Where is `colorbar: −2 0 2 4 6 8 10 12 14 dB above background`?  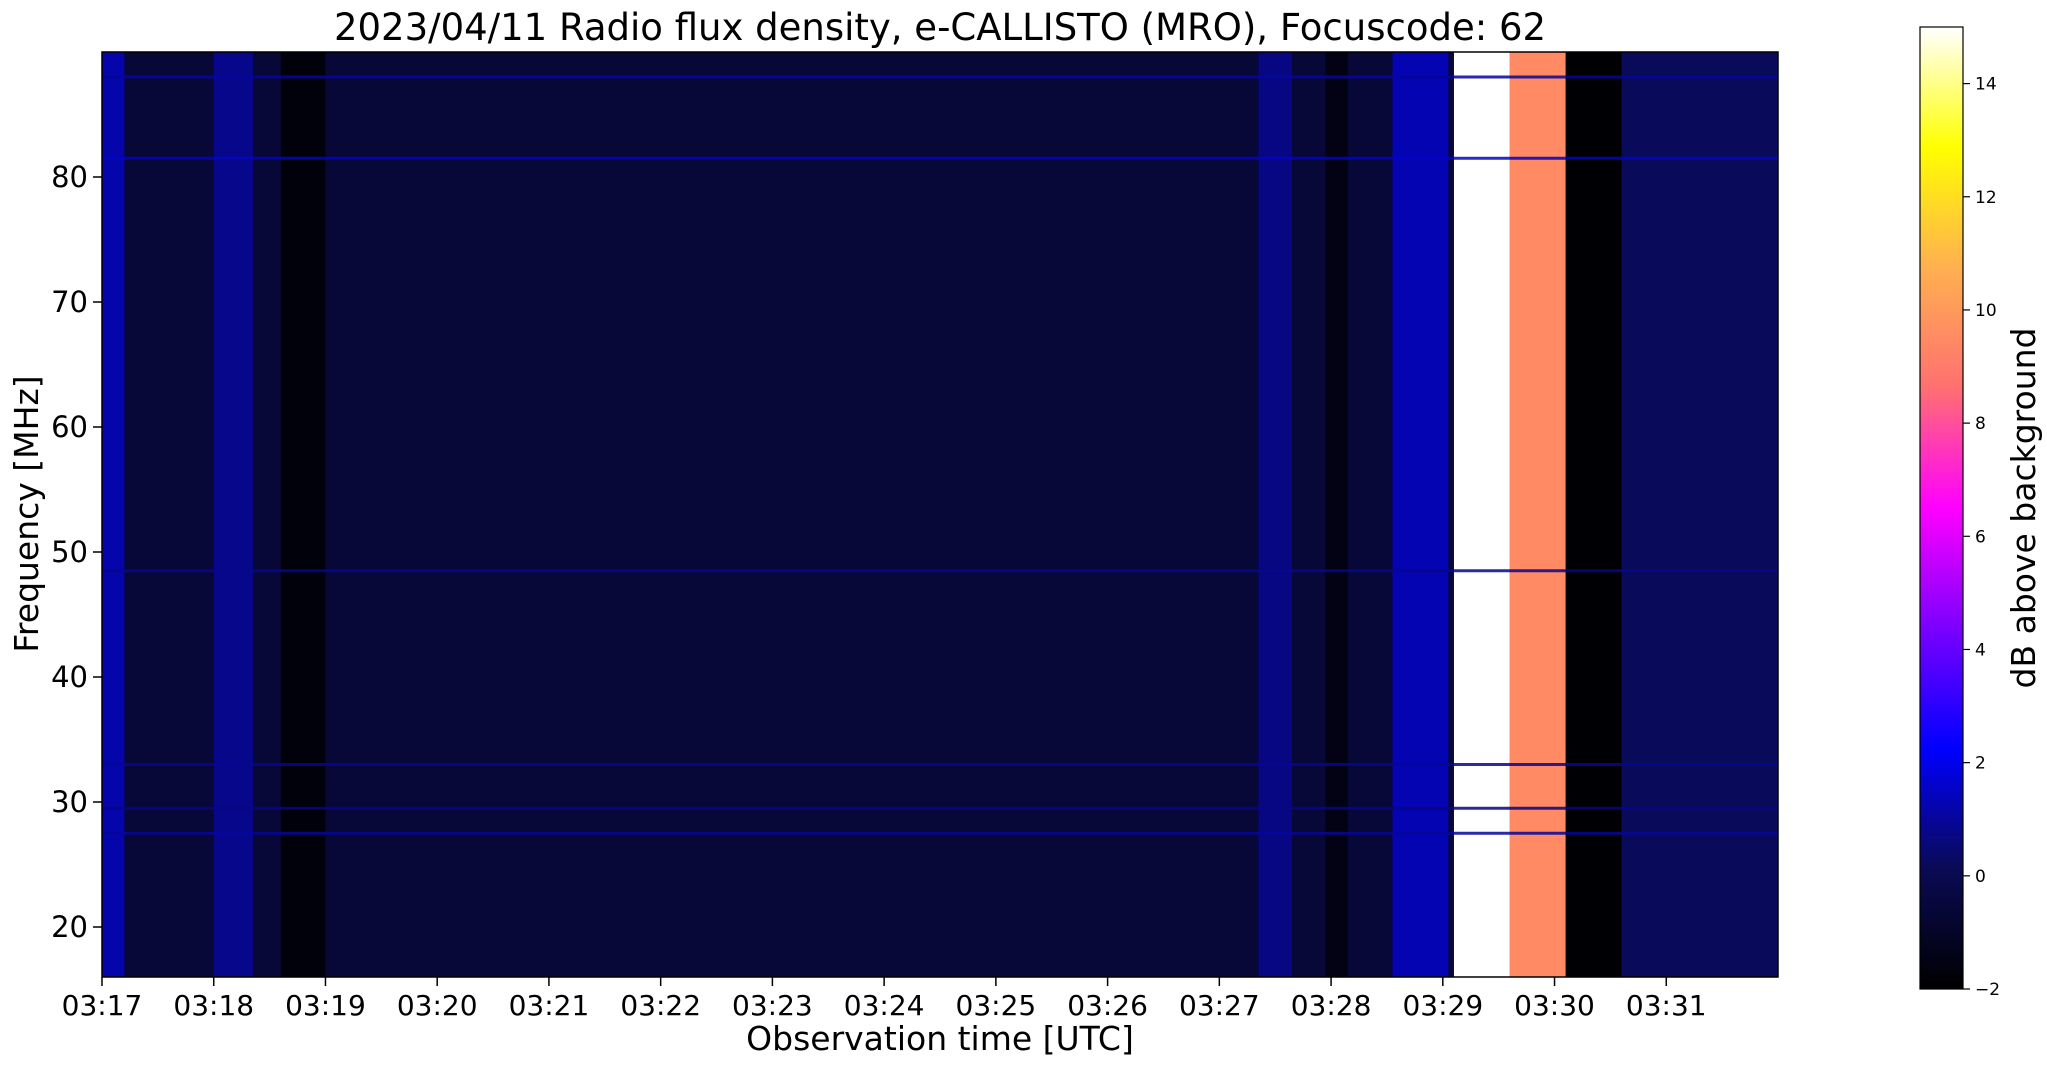
colorbar: −2 0 2 4 6 8 10 12 14 dB above background is located at coordinates (1981, 513).